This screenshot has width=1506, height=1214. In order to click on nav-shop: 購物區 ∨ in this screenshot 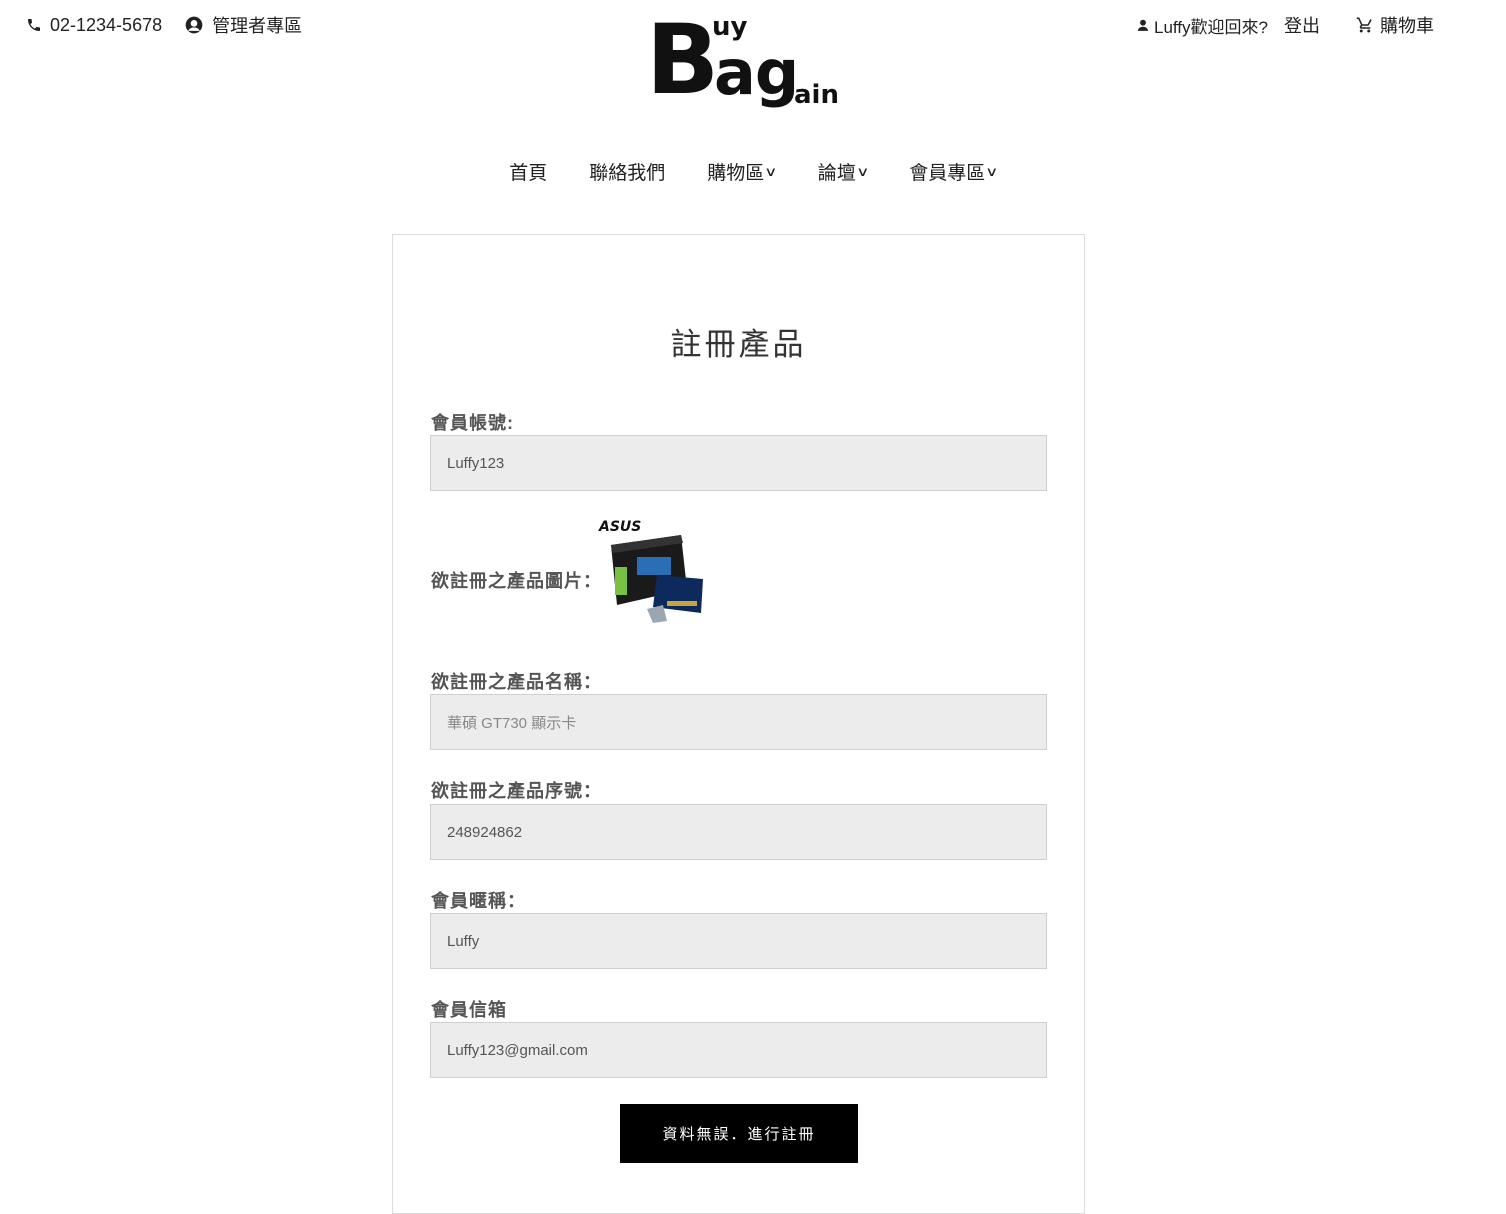, I will do `click(742, 171)`.